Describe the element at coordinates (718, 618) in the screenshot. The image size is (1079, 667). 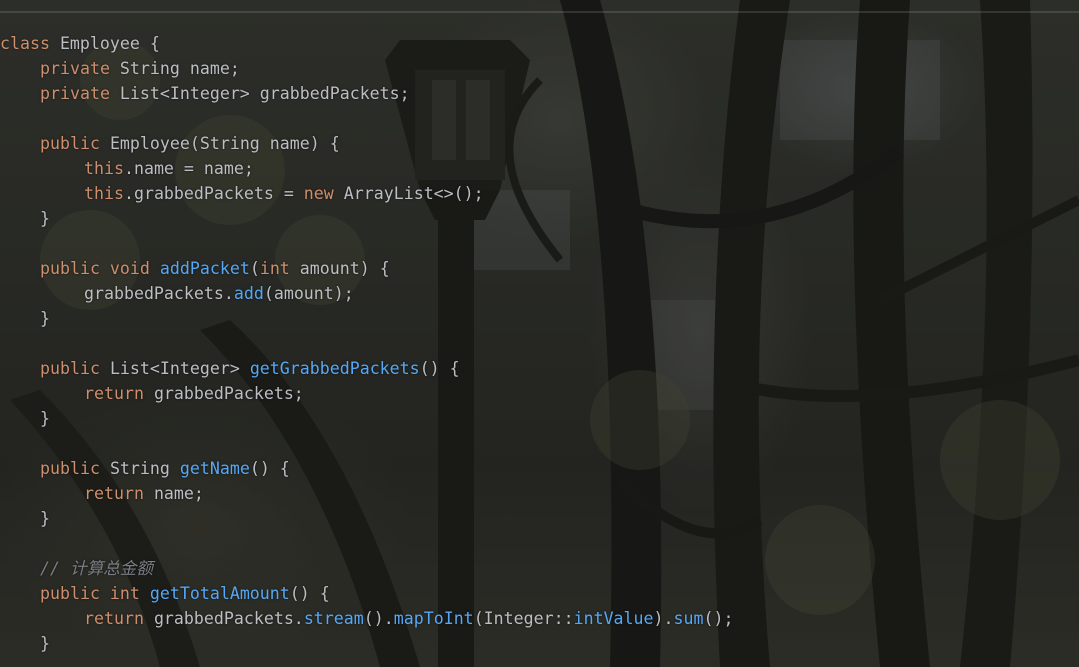
I see `code-token: ();` at that location.